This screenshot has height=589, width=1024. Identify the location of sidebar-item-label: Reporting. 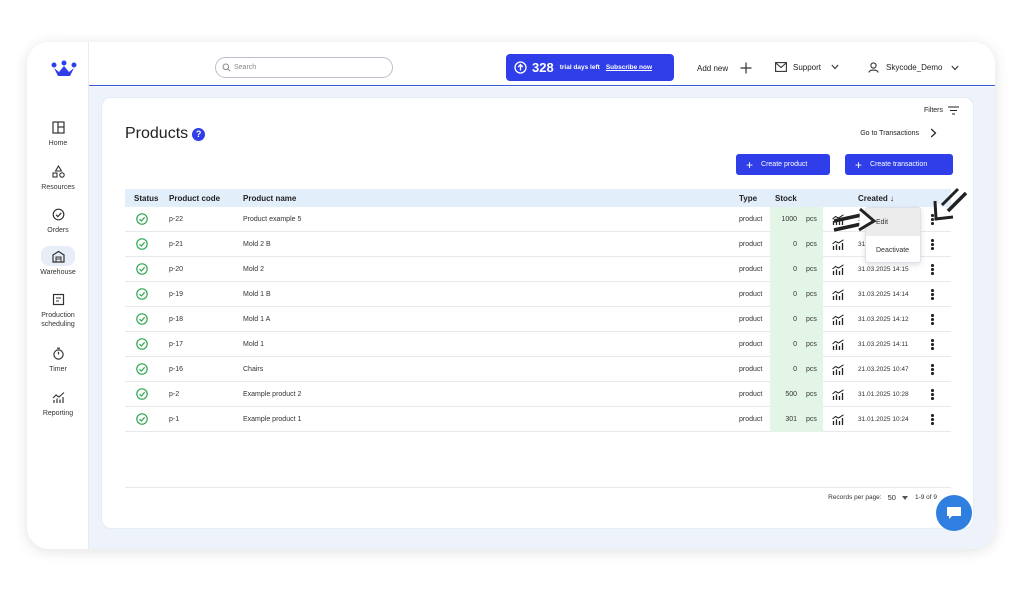
(58, 413).